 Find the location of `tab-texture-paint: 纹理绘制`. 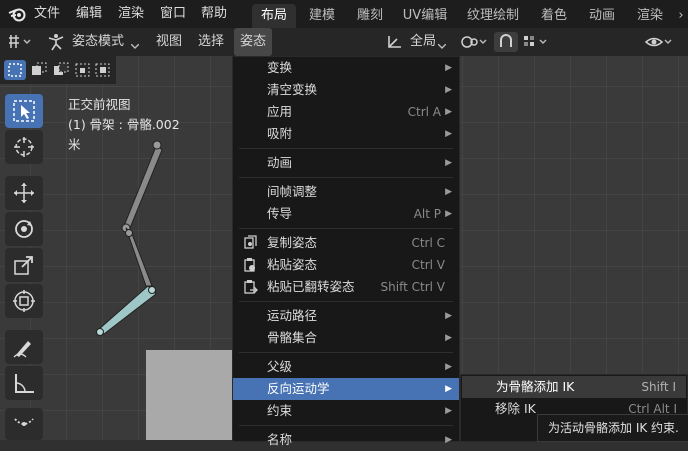

tab-texture-paint: 纹理绘制 is located at coordinates (493, 16).